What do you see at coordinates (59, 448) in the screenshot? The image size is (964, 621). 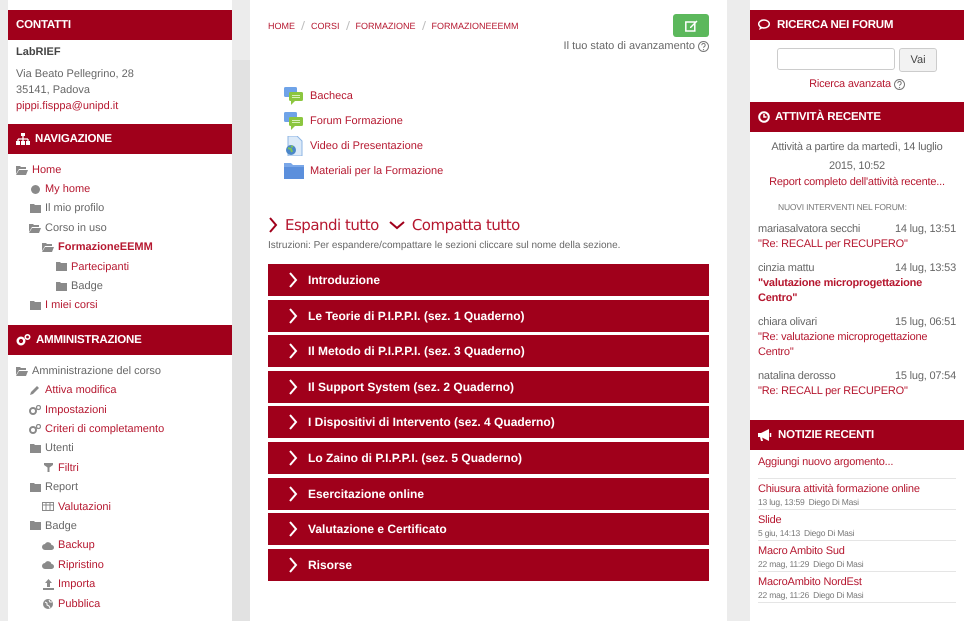 I see `tree-item: Utenti` at bounding box center [59, 448].